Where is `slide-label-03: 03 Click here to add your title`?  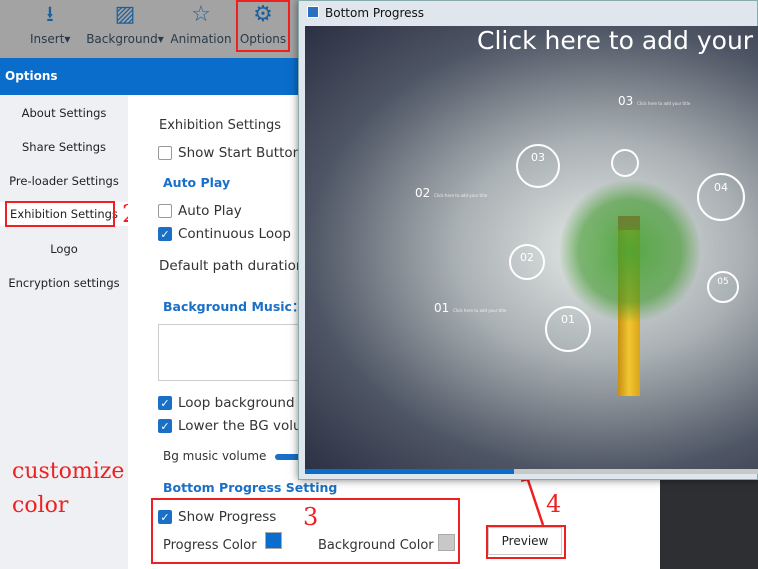
slide-label-03: 03 Click here to add your title is located at coordinates (654, 101).